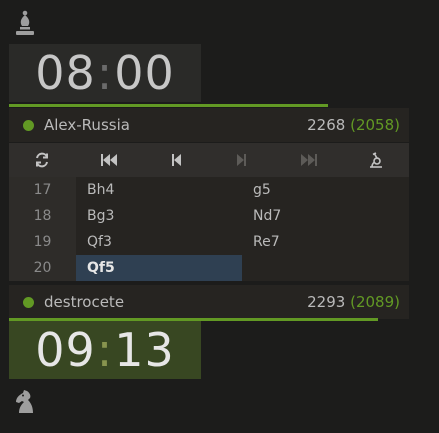 The width and height of the screenshot is (439, 433). I want to click on self-player-row: destrocete 2293 (2089), so click(209, 302).